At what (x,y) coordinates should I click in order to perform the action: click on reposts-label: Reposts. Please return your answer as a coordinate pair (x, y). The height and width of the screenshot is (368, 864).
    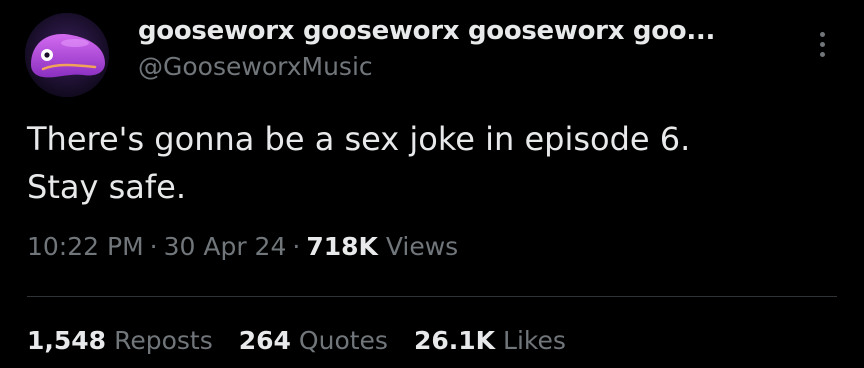
    Looking at the image, I should click on (163, 340).